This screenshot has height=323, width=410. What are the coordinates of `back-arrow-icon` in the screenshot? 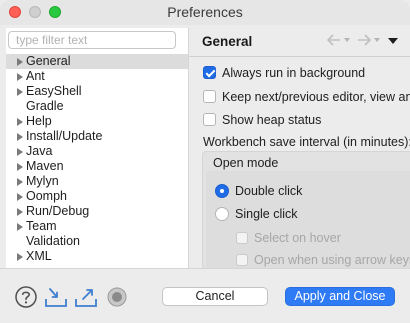 It's located at (334, 40).